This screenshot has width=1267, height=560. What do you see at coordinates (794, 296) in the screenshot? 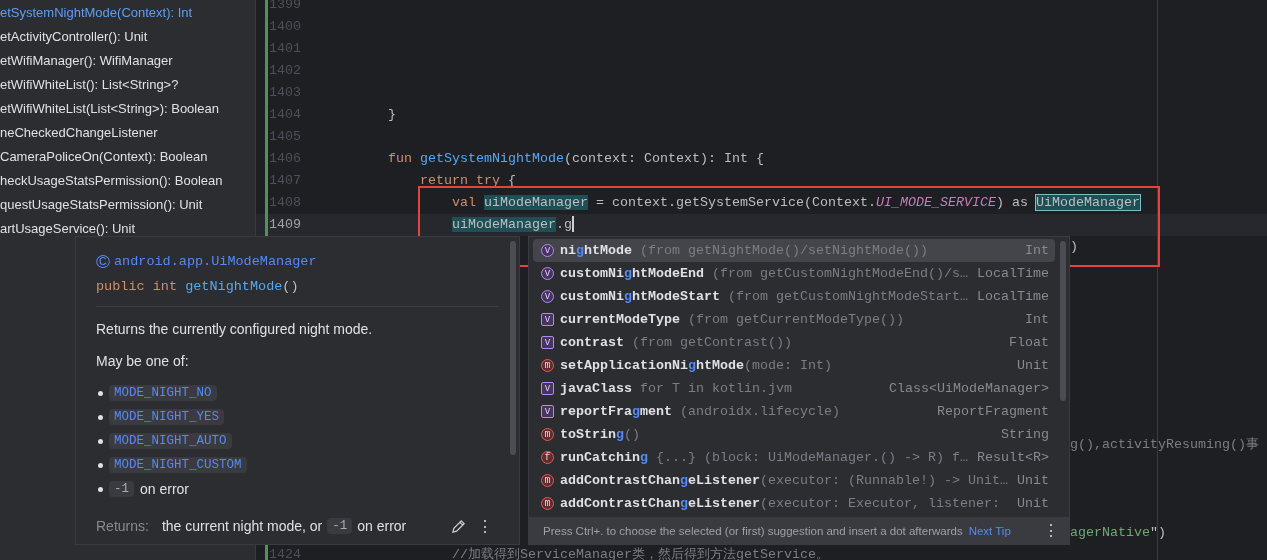
I see `completion-item: v customNightModeStart (from getCustomNightModeStart… LocalTime` at bounding box center [794, 296].